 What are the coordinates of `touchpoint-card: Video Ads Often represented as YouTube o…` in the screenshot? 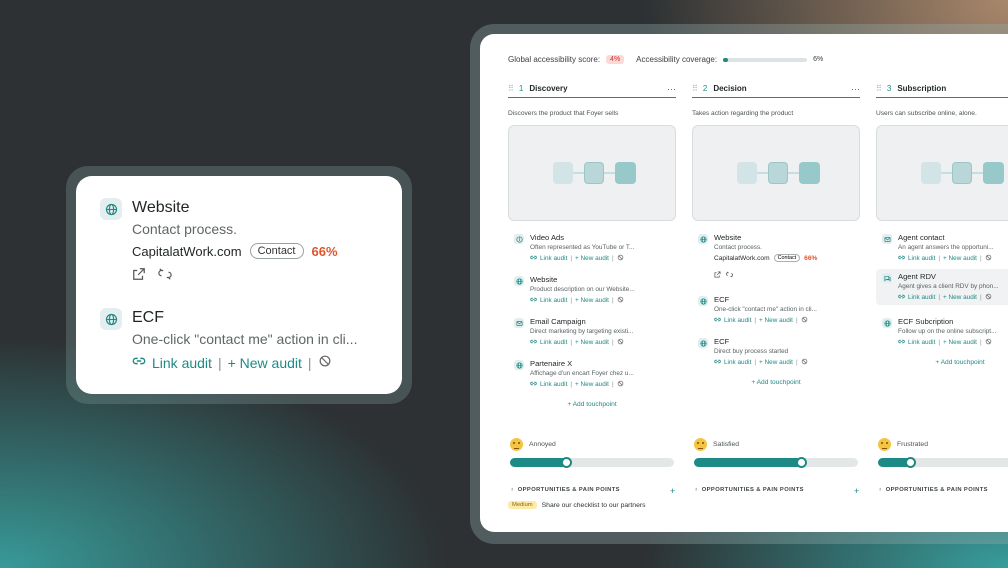 It's located at (592, 248).